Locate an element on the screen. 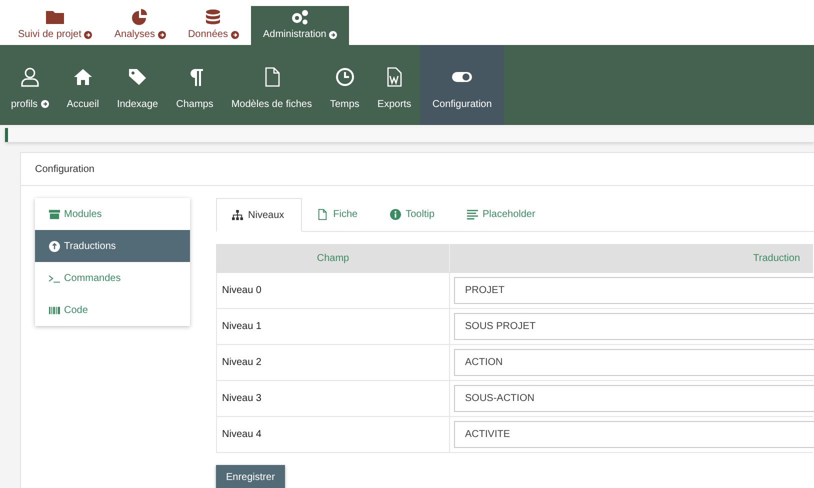  table-cell: Niveau 4 is located at coordinates (333, 434).